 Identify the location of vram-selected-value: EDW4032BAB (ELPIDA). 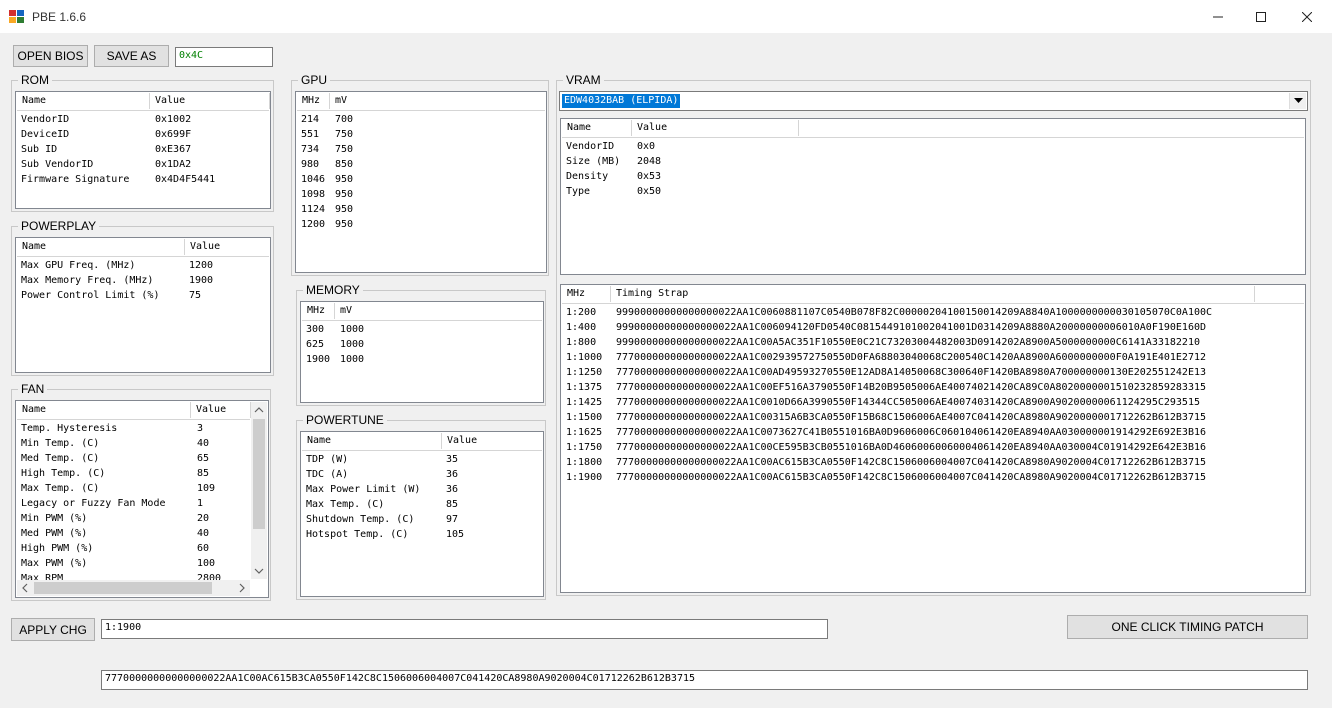
(621, 101).